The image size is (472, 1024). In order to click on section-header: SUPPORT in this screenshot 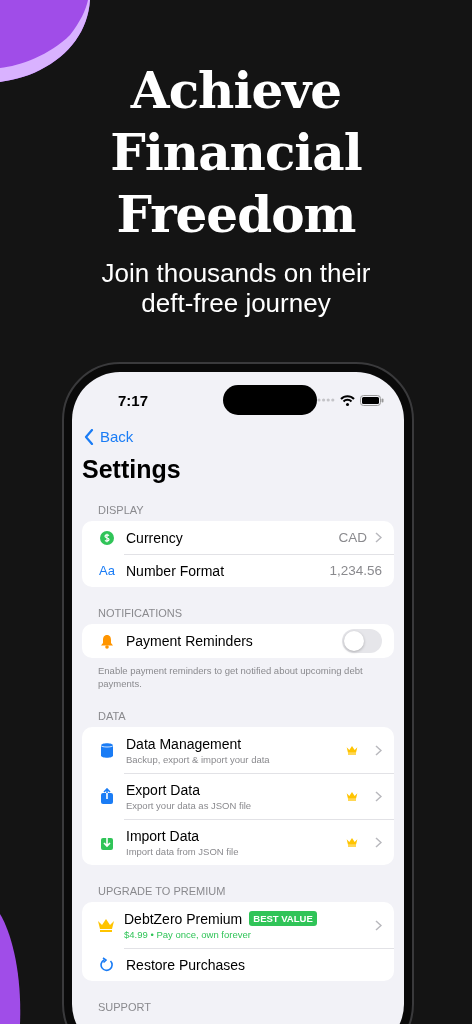, I will do `click(125, 1007)`.